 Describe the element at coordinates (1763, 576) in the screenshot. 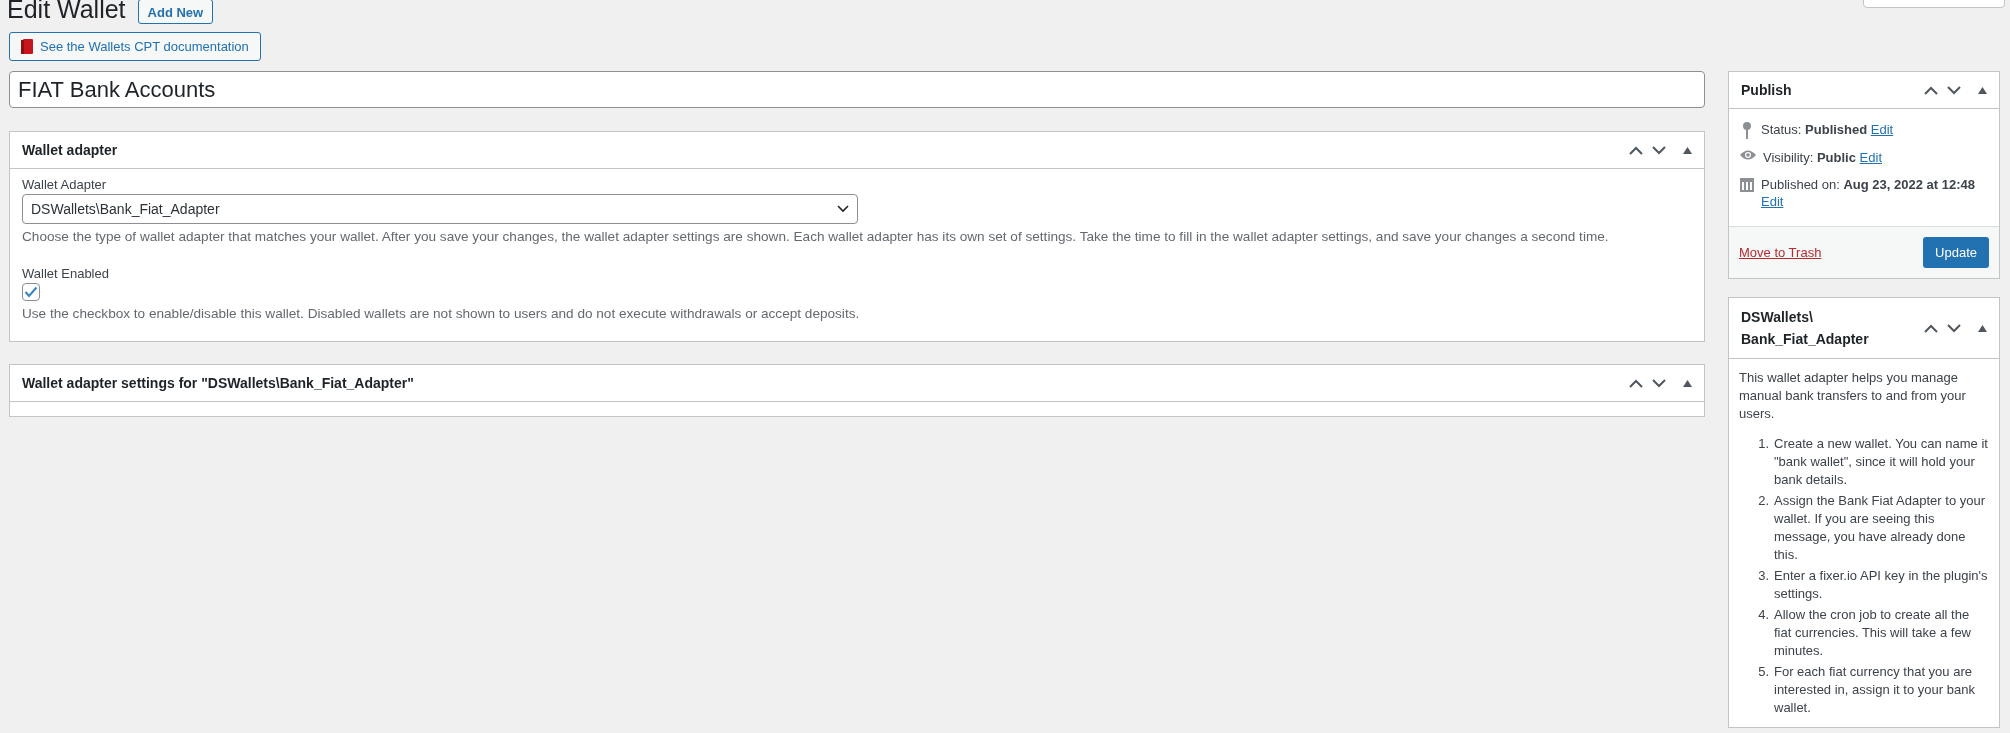

I see `step-number: 3.` at that location.